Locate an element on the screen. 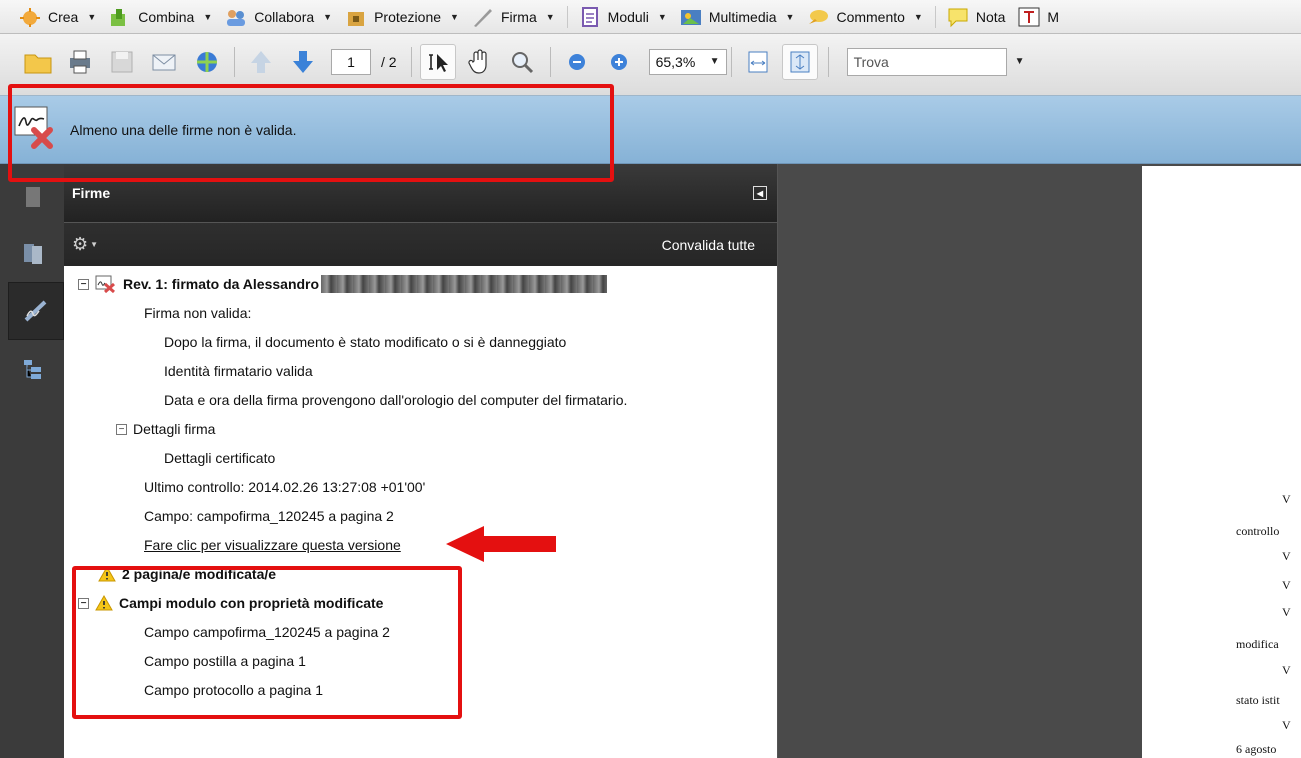 This screenshot has width=1301, height=758. next-page-button is located at coordinates (303, 62).